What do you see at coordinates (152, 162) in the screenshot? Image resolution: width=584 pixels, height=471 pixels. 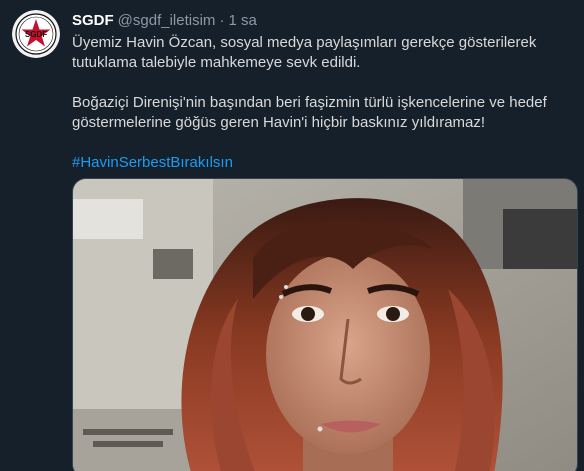 I see `hashtag-link: #HavinSerbestBırakılsın` at bounding box center [152, 162].